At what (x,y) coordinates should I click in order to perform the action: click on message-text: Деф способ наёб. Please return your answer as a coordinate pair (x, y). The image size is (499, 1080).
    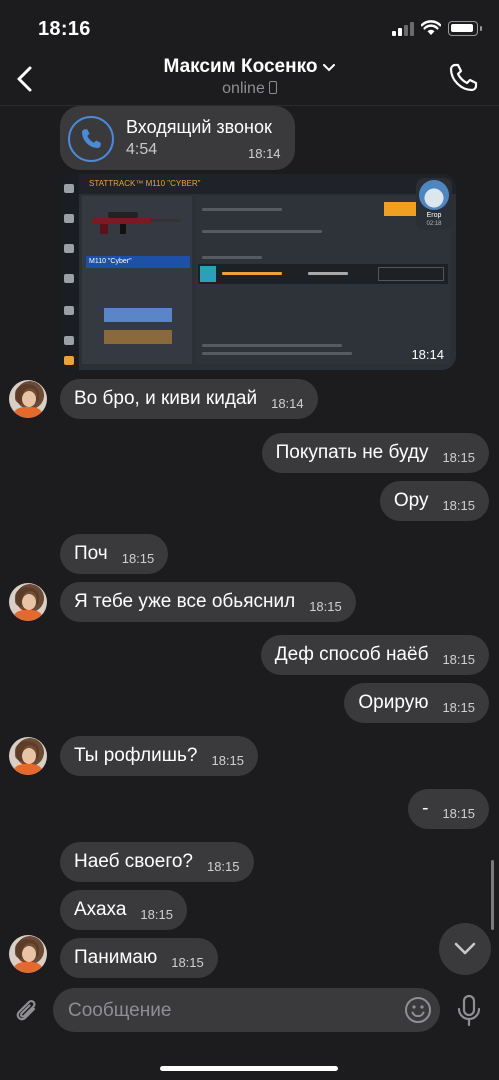
    Looking at the image, I should click on (351, 654).